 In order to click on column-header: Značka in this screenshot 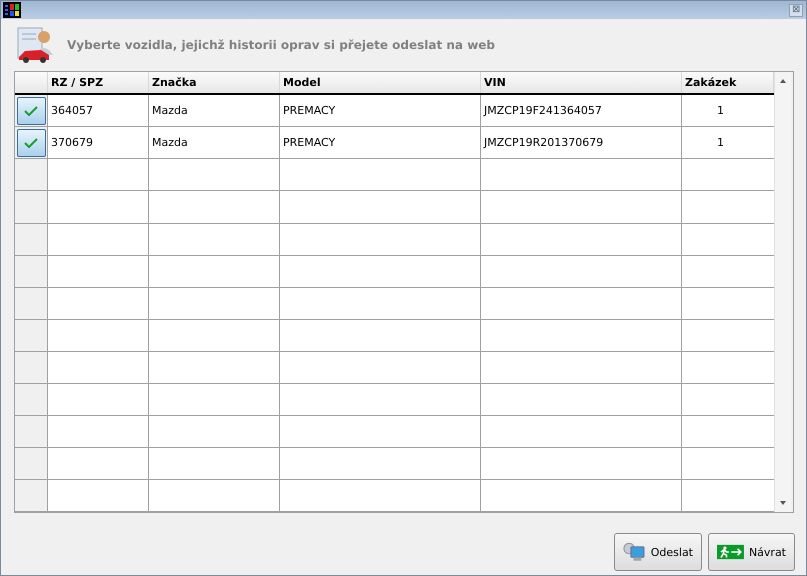, I will do `click(214, 83)`.